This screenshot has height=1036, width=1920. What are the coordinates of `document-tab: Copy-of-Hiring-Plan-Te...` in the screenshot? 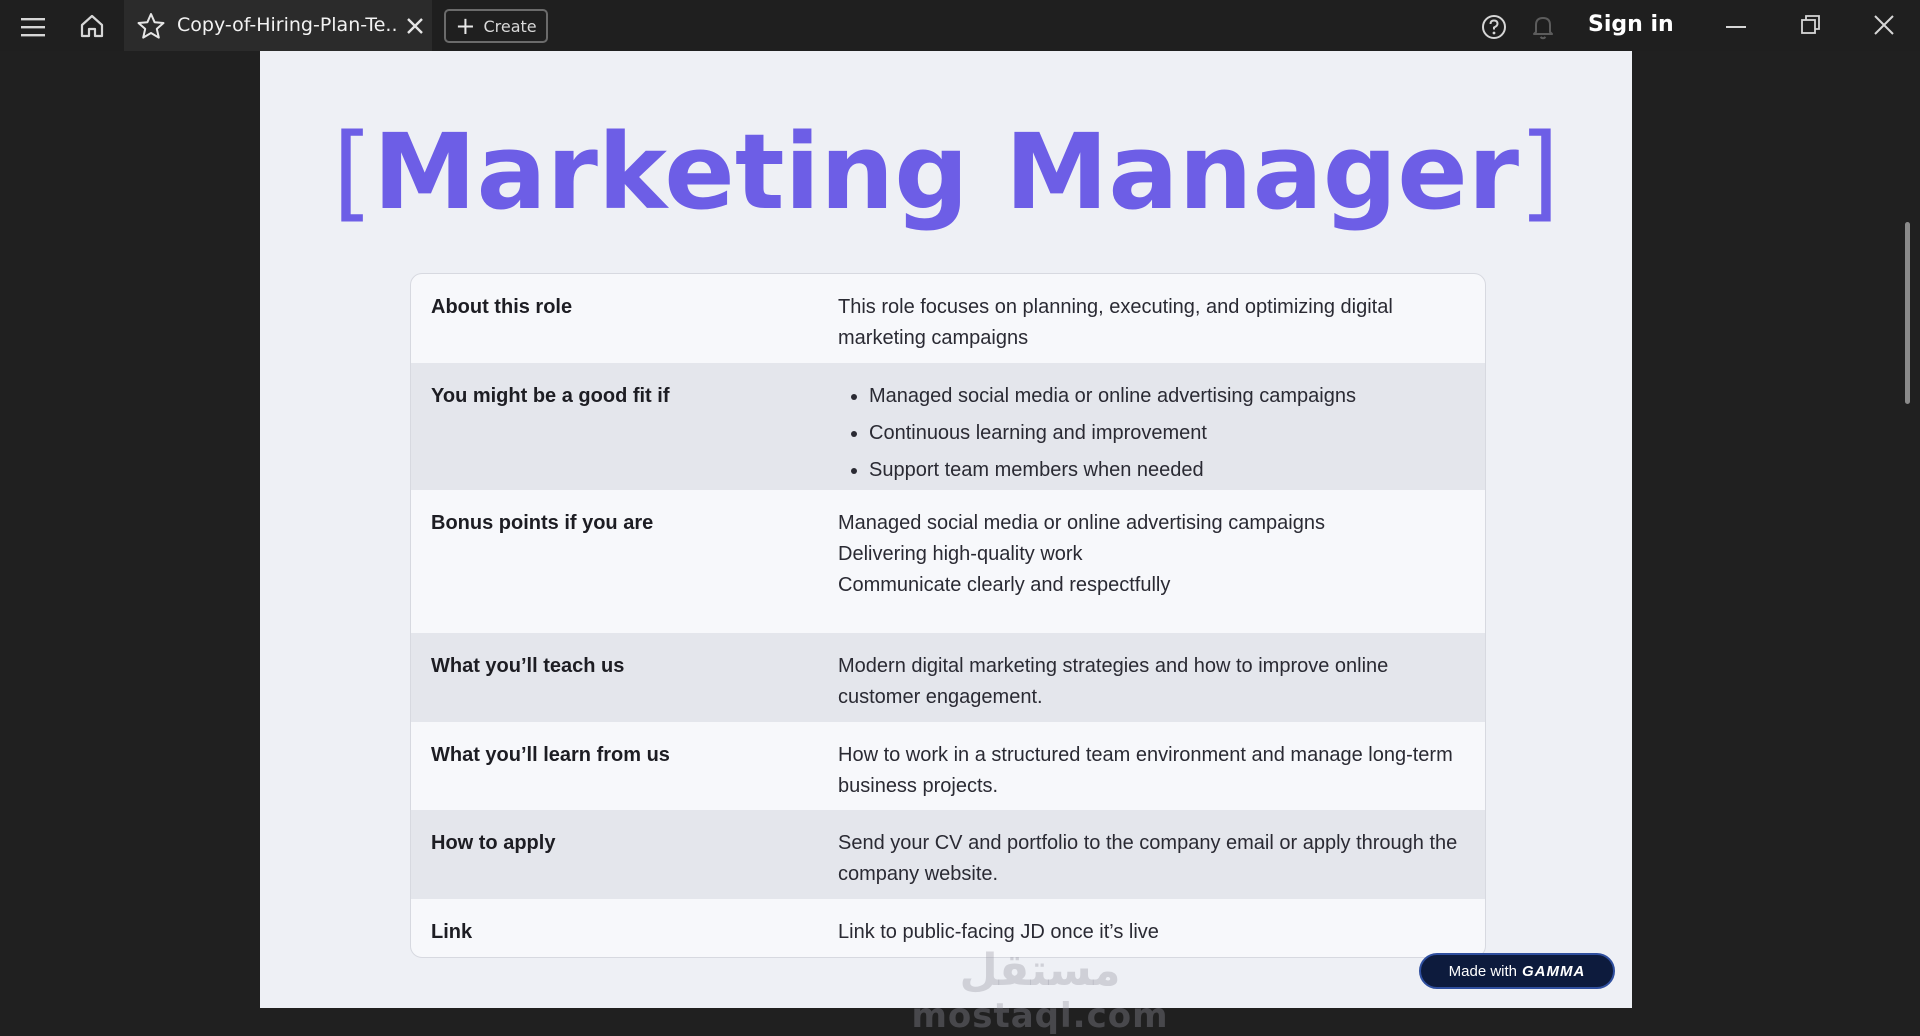 It's located at (278, 25).